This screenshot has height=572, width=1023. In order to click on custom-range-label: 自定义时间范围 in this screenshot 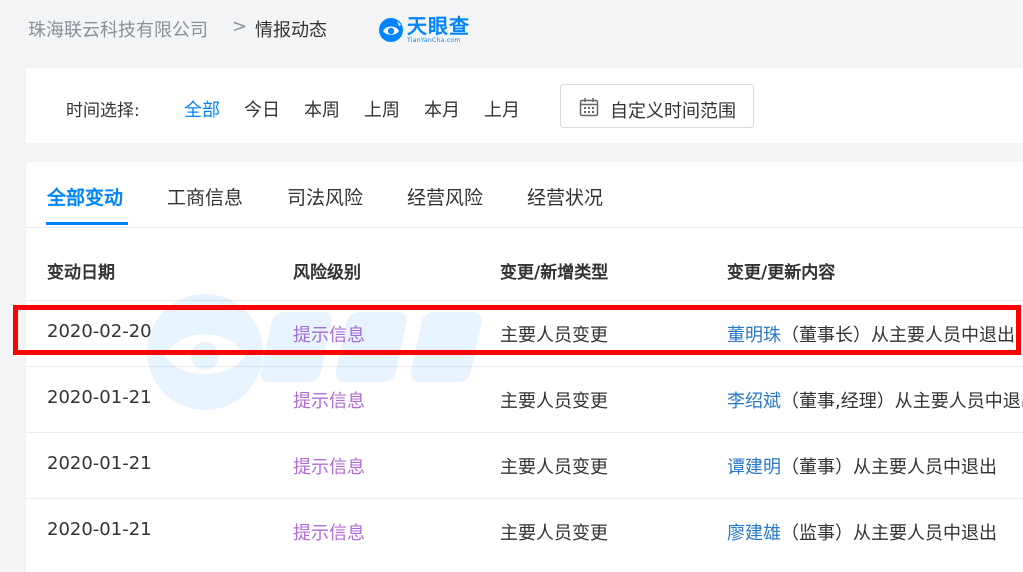, I will do `click(673, 111)`.